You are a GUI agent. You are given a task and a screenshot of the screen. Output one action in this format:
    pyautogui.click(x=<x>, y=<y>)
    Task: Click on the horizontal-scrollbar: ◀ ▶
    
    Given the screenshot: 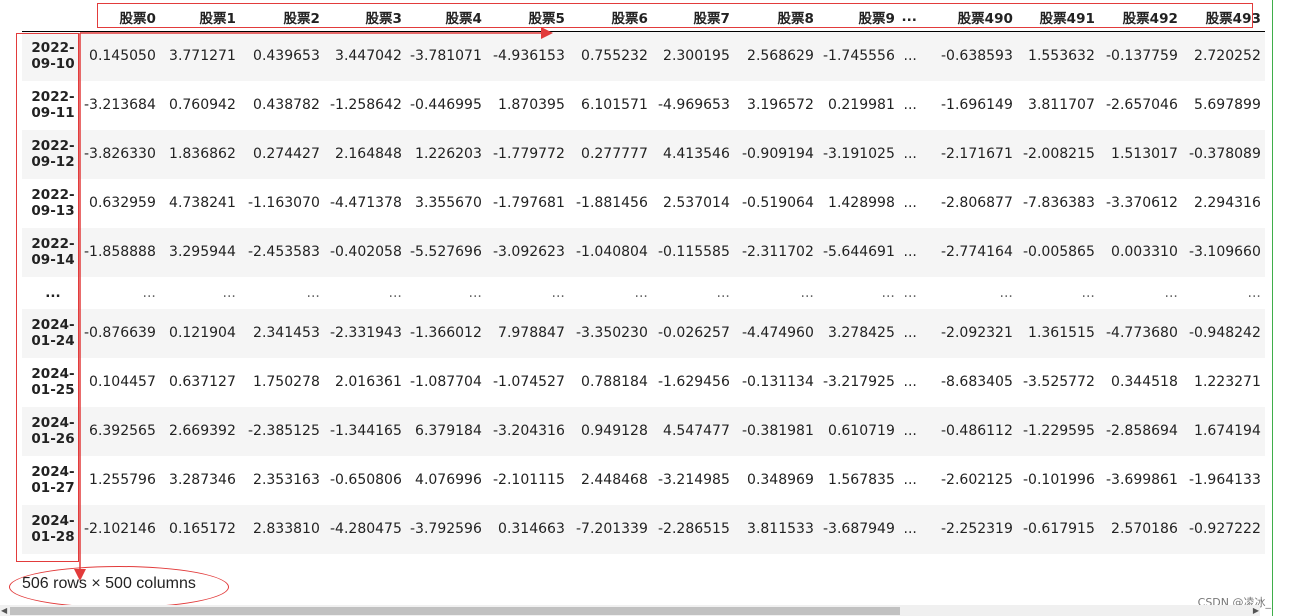 What is the action you would take?
    pyautogui.click(x=630, y=610)
    